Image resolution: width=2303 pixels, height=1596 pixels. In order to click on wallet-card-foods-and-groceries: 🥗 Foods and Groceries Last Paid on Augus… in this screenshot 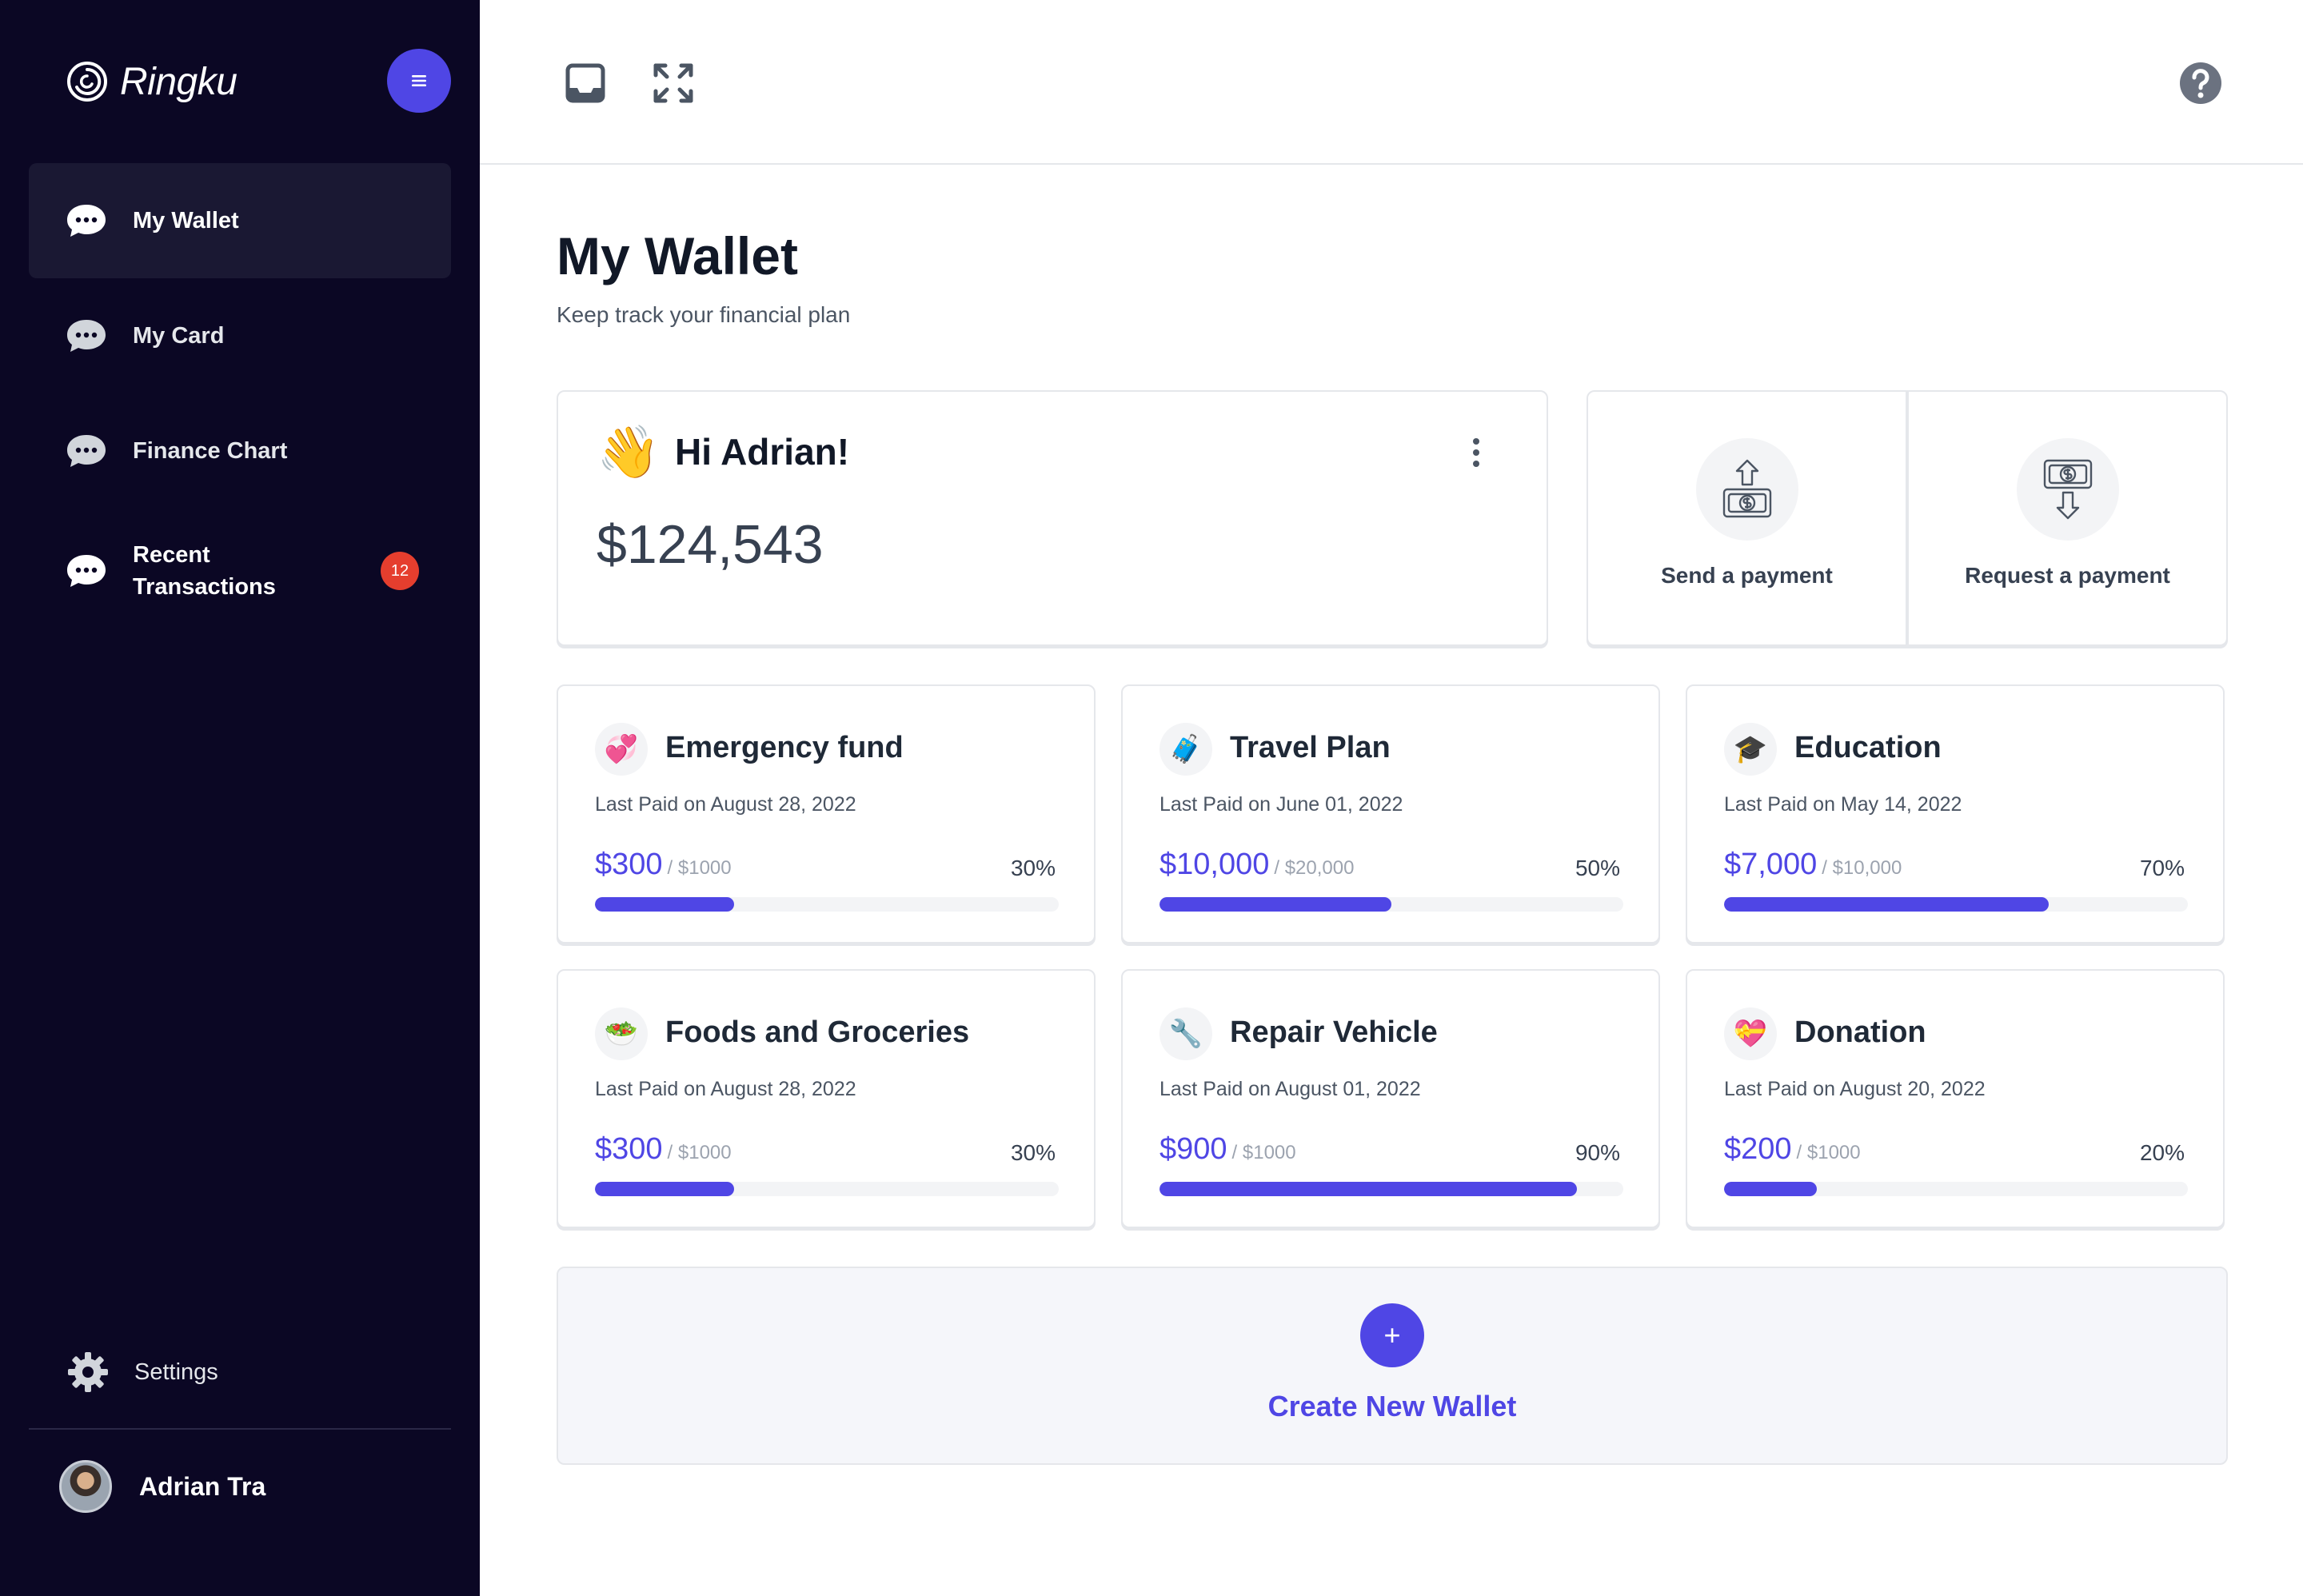, I will do `click(826, 1098)`.